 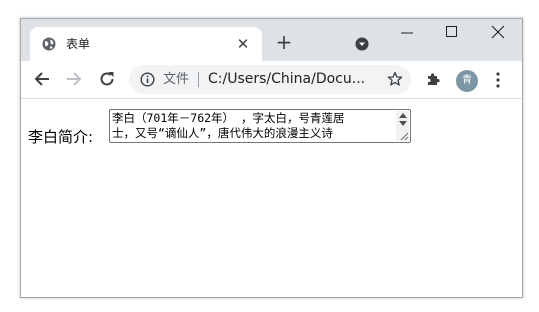 What do you see at coordinates (49, 44) in the screenshot?
I see `globe-icon` at bounding box center [49, 44].